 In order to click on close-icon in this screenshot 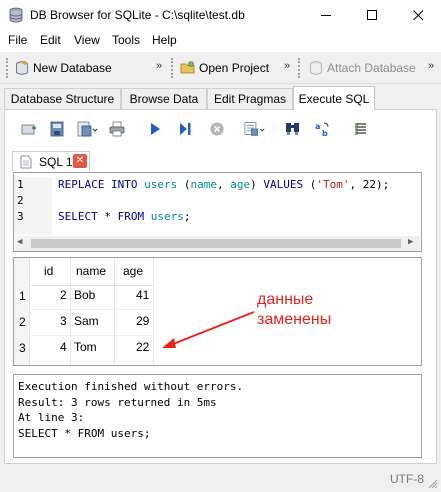, I will do `click(417, 14)`.